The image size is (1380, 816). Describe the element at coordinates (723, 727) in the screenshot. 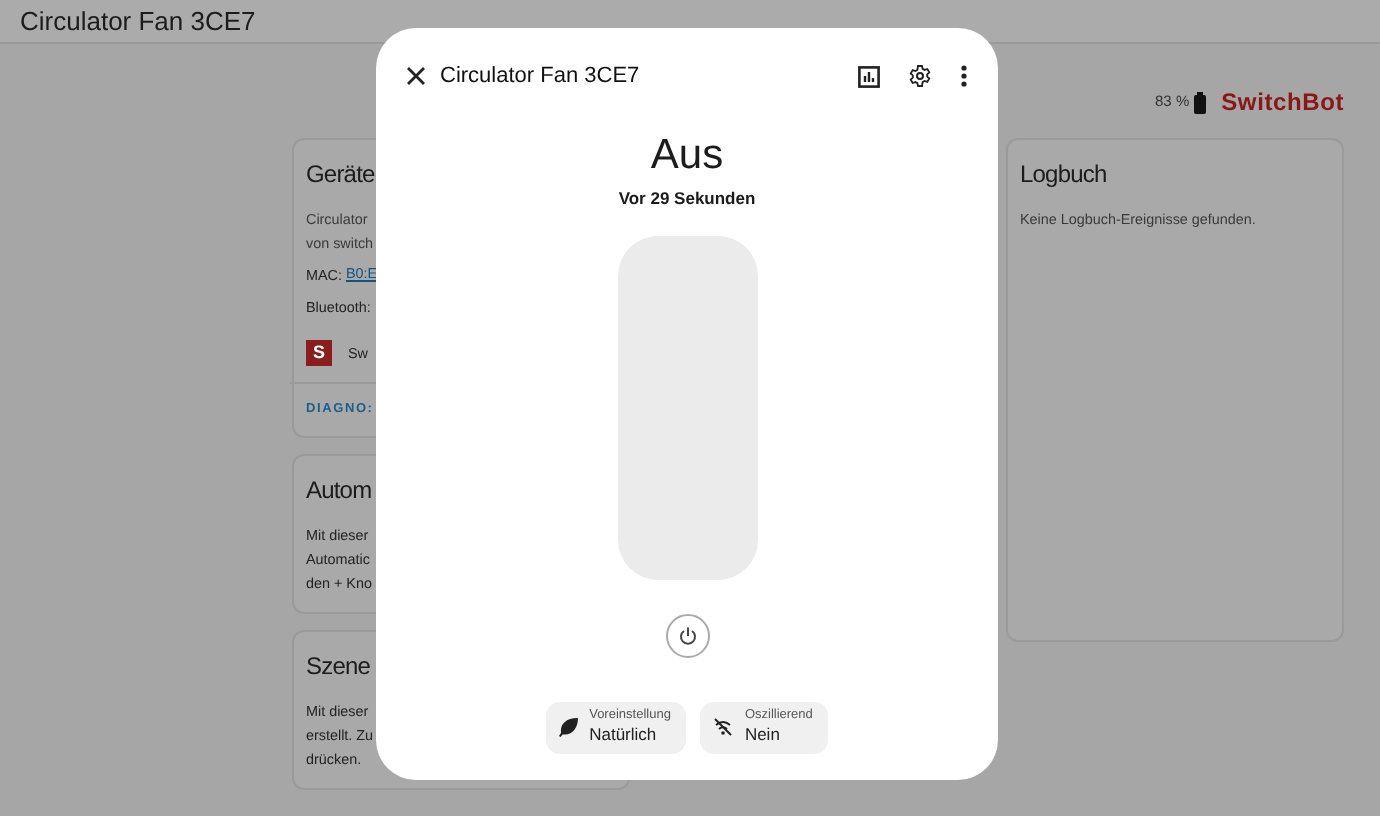

I see `oscillation-off-icon` at that location.